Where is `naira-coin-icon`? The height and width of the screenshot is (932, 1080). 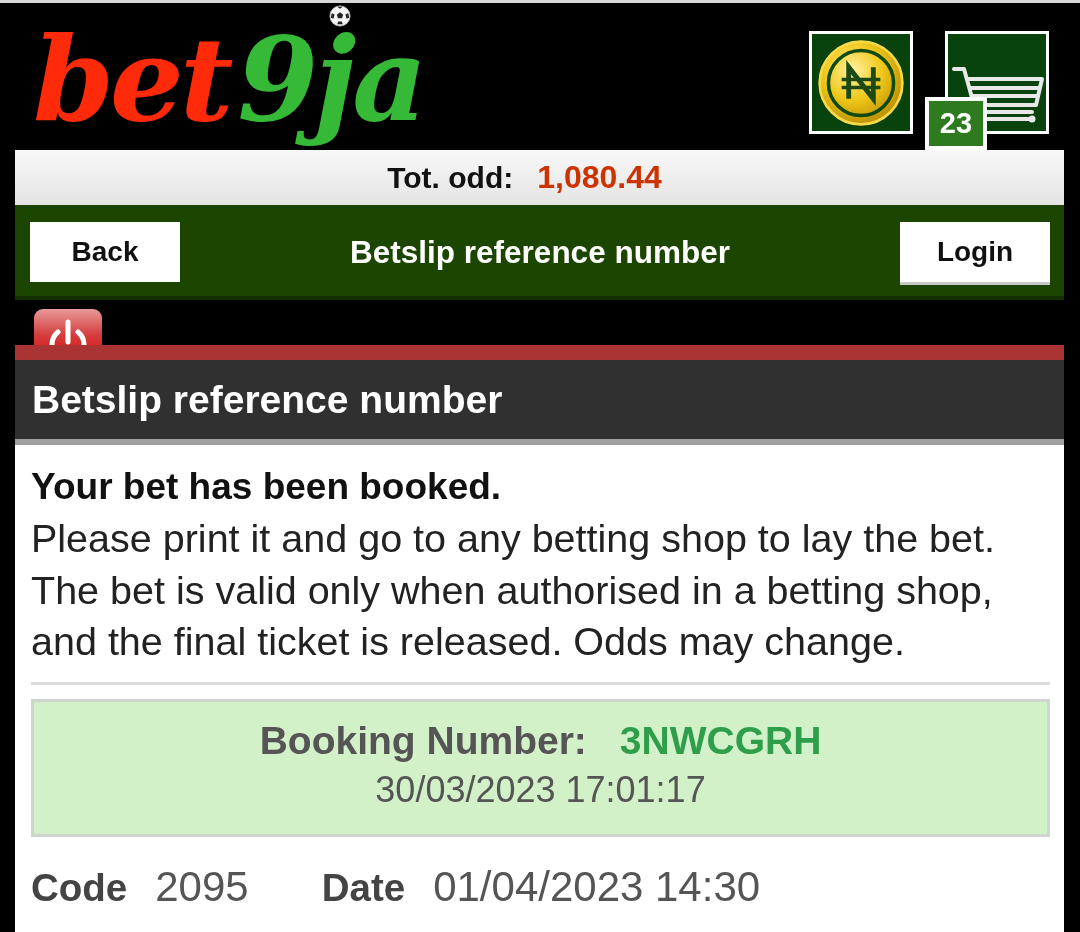
naira-coin-icon is located at coordinates (861, 82).